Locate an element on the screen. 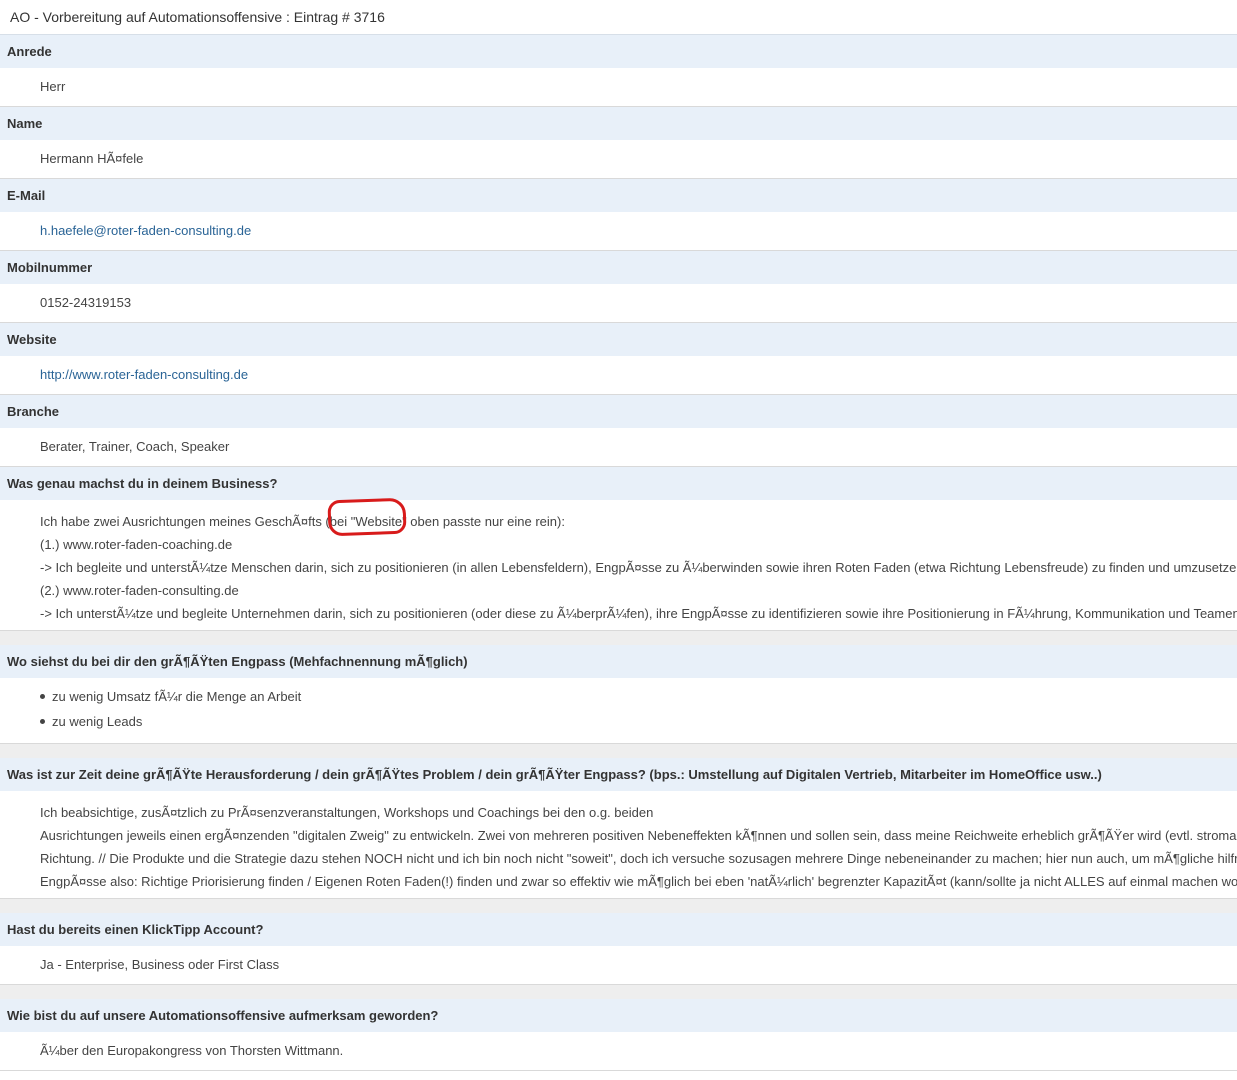  field-value-mobile: 0152-24319153 is located at coordinates (618, 303).